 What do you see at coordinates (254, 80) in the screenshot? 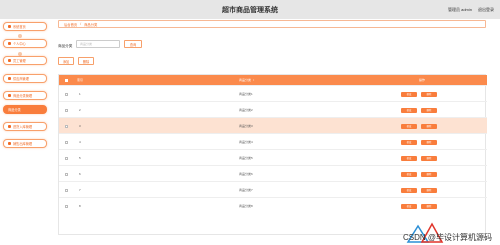
I see `sort-icon: ↕` at bounding box center [254, 80].